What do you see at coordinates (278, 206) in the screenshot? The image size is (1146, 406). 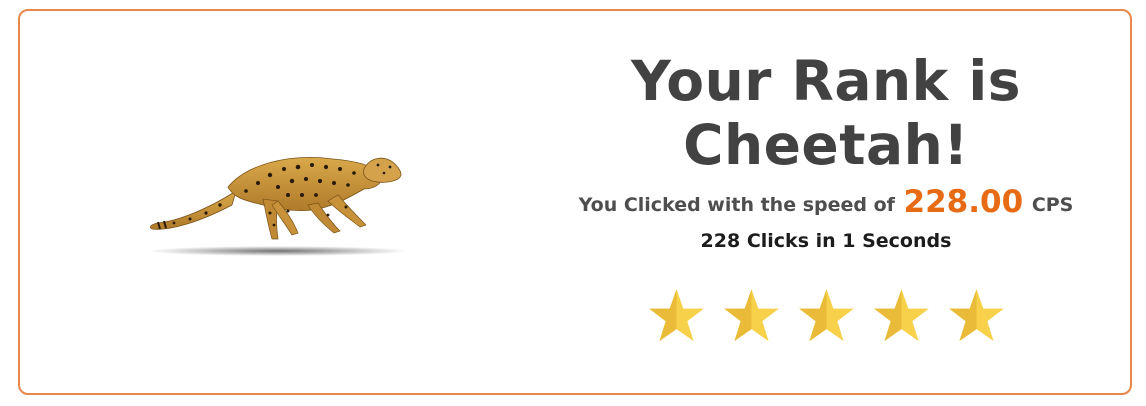 I see `cheetah-illustration` at bounding box center [278, 206].